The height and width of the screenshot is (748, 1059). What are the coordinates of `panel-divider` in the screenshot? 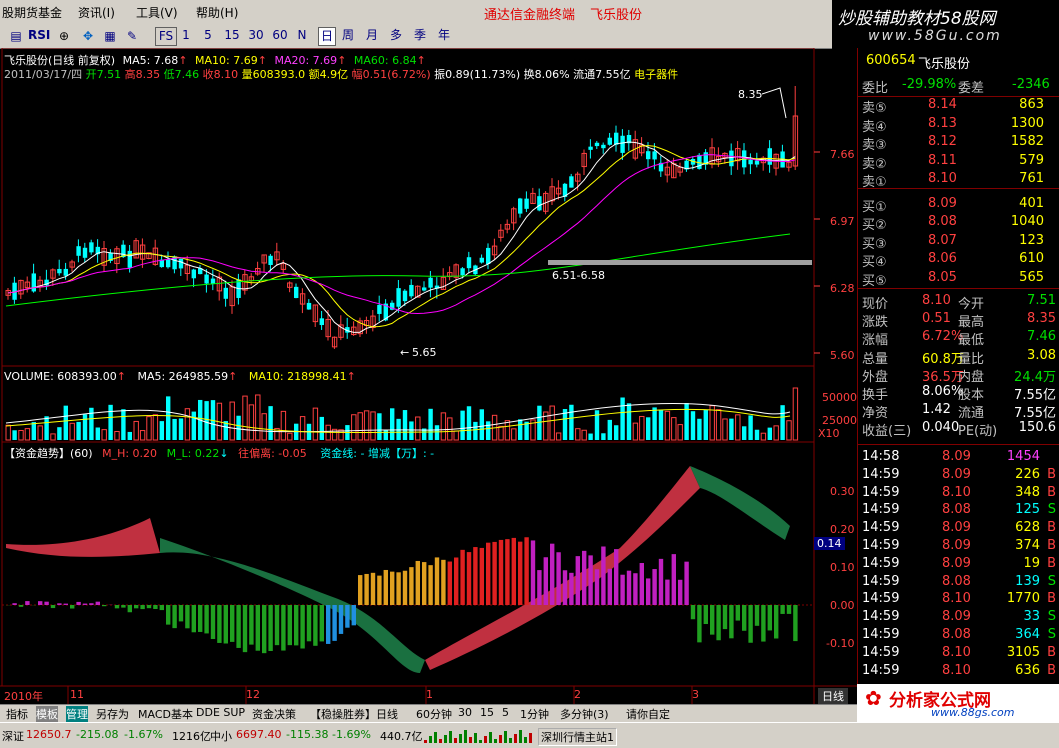 It's located at (958, 288).